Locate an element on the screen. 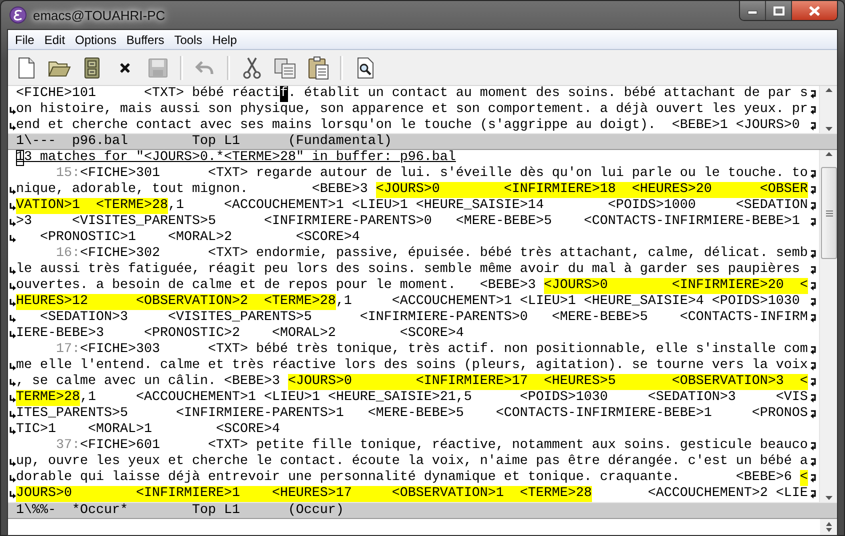 Image resolution: width=845 pixels, height=536 pixels. app-icon is located at coordinates (18, 15).